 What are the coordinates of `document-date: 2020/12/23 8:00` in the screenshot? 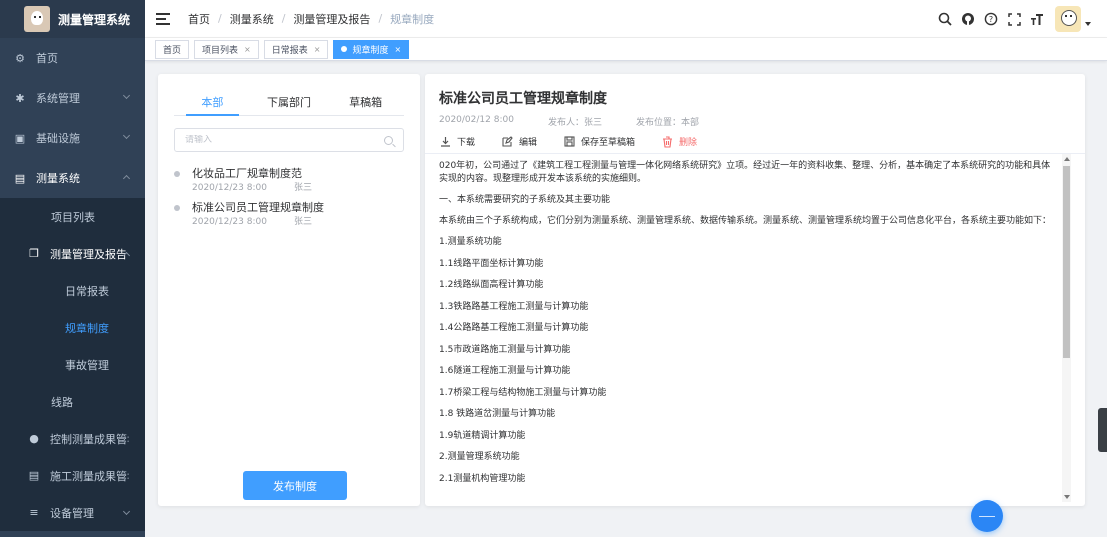 It's located at (229, 188).